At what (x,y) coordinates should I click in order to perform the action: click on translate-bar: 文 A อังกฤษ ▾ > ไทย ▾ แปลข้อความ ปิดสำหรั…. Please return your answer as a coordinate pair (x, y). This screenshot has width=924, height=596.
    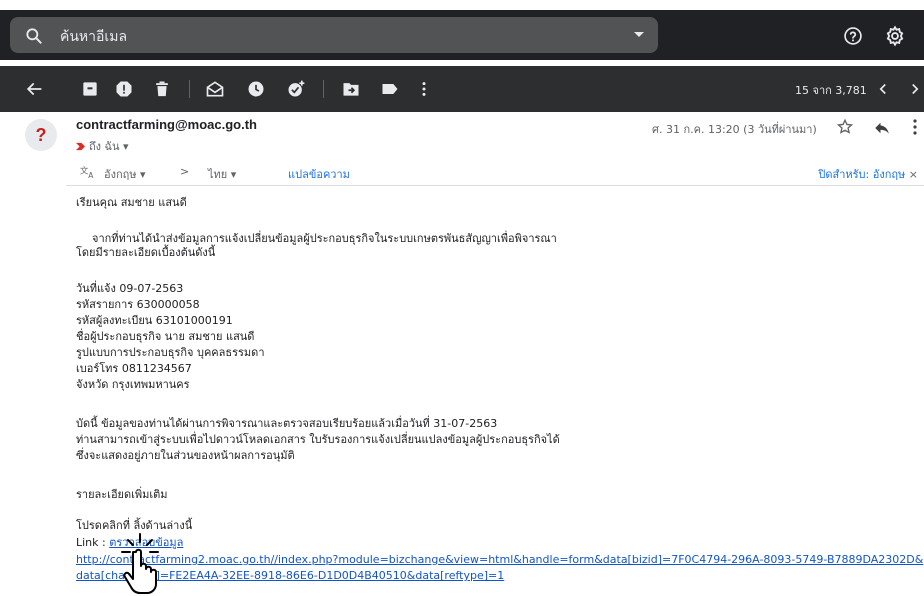
    Looking at the image, I should click on (495, 173).